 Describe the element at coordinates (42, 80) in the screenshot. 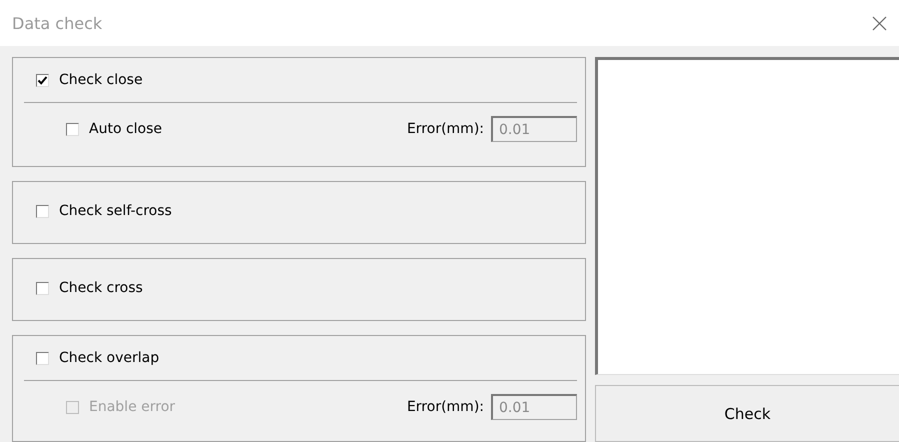

I see `checkmark-icon` at that location.